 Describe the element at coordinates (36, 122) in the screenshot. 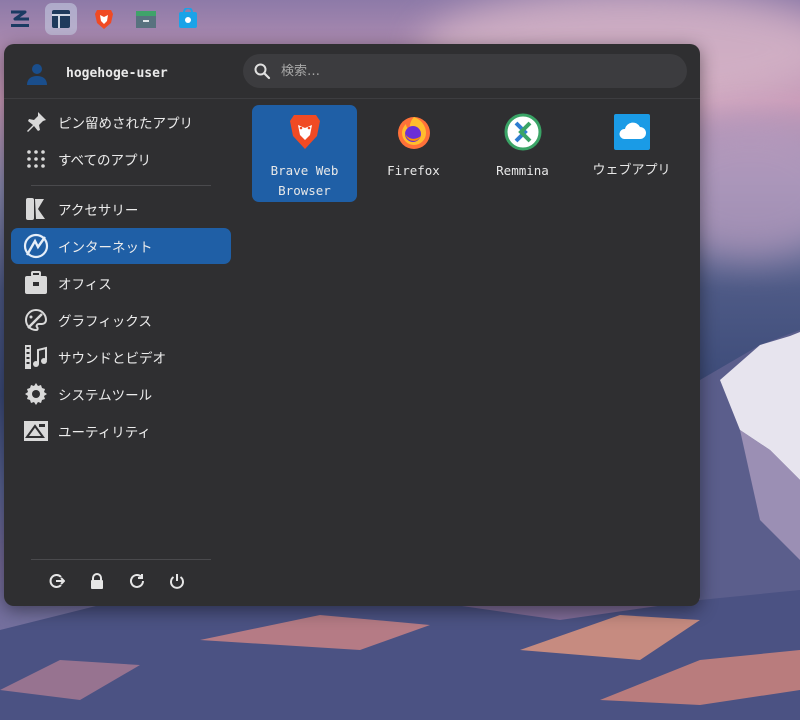

I see `pin-icon` at that location.